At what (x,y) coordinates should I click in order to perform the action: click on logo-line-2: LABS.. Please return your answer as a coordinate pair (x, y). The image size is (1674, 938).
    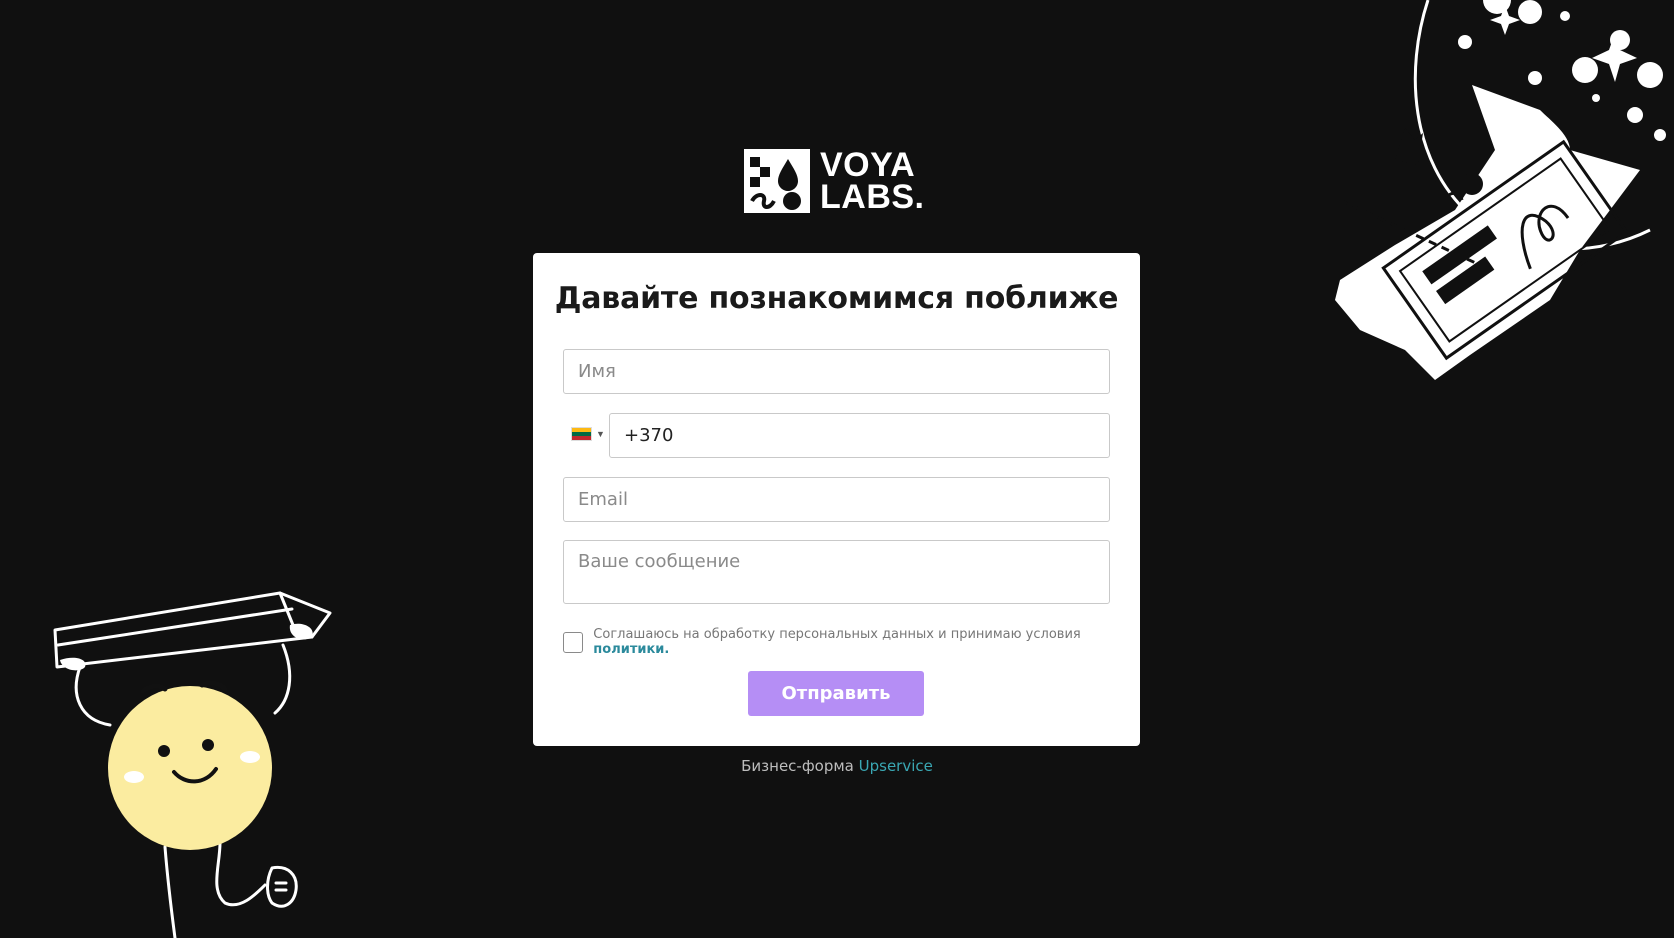
    Looking at the image, I should click on (872, 197).